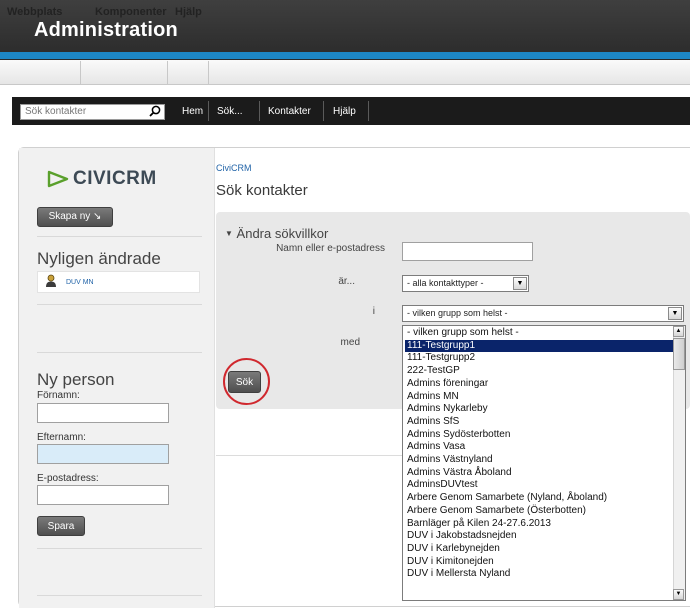  What do you see at coordinates (345, 72) in the screenshot?
I see `admin-menu-bar` at bounding box center [345, 72].